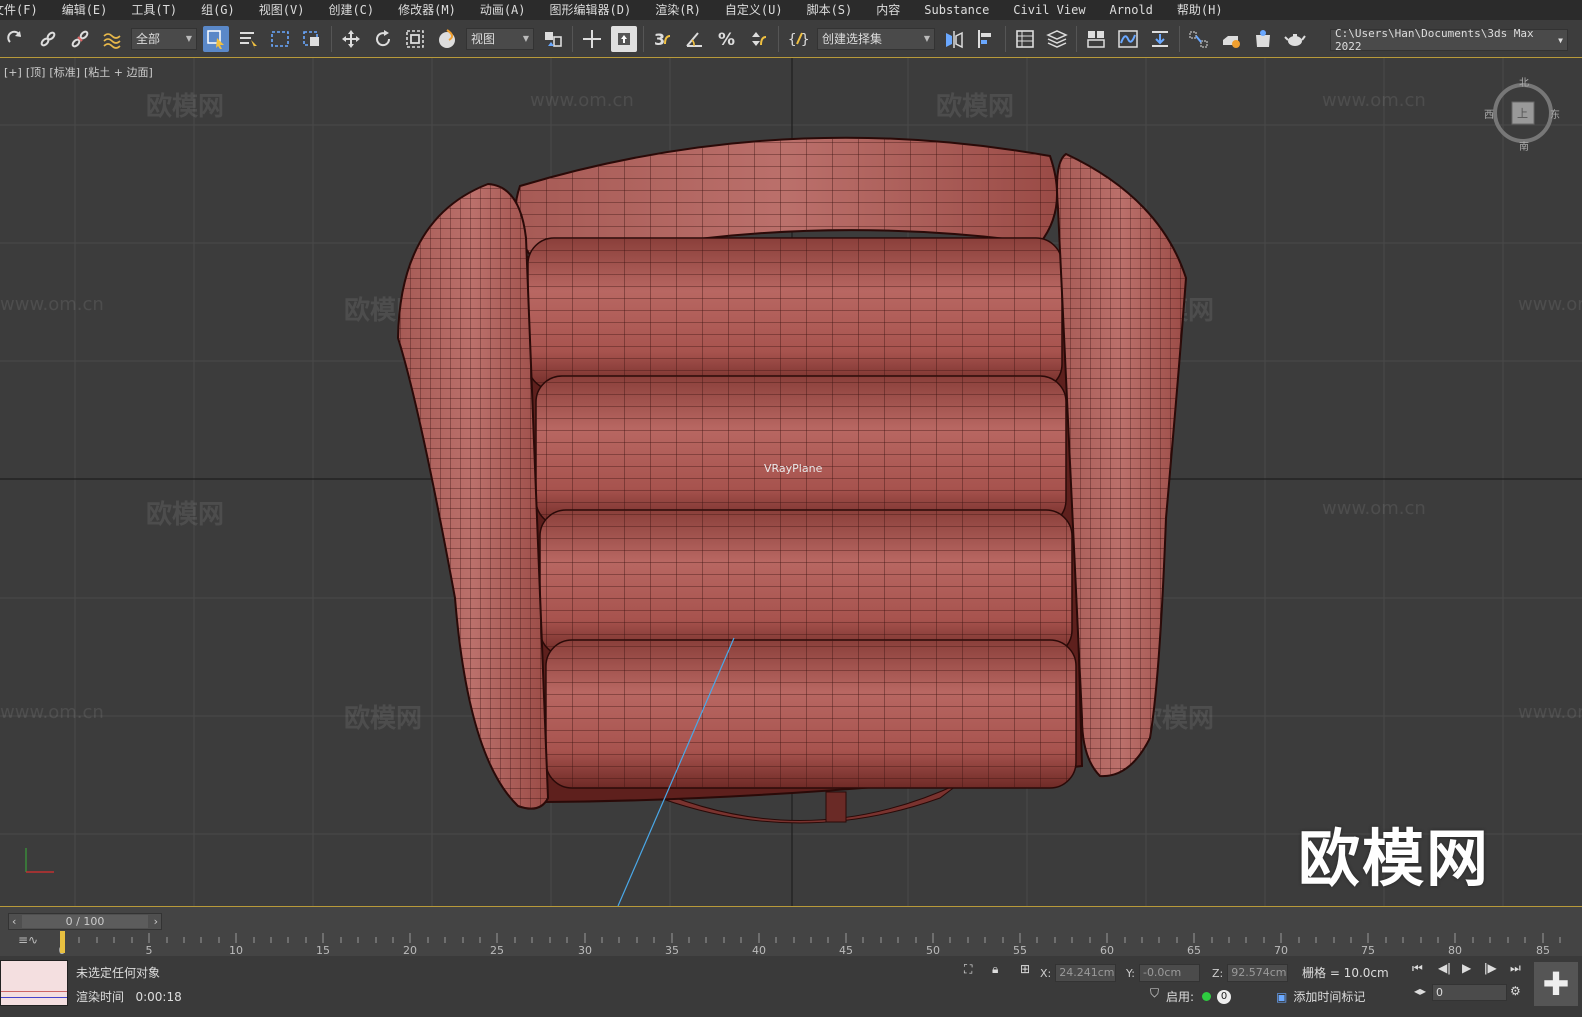  What do you see at coordinates (813, 944) in the screenshot?
I see `timeline-track: 0510152025303540455055606570758085` at bounding box center [813, 944].